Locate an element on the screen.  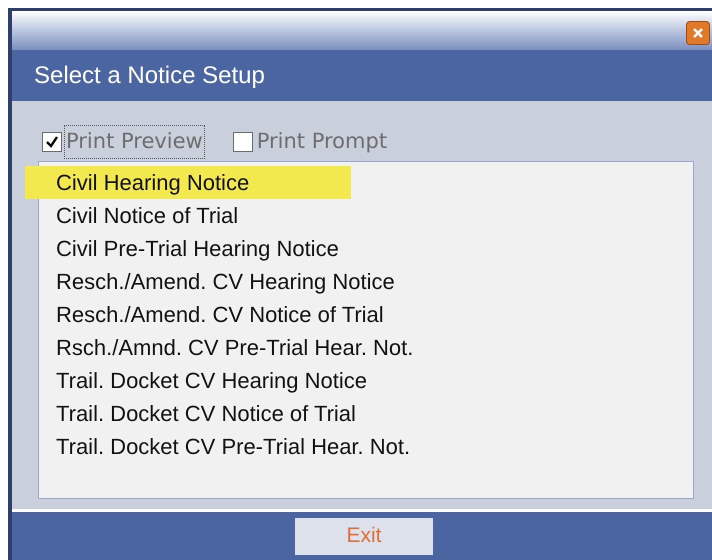
list-item: Rsch./Amnd. CV Pre-Trial Hear. Not. is located at coordinates (366, 347).